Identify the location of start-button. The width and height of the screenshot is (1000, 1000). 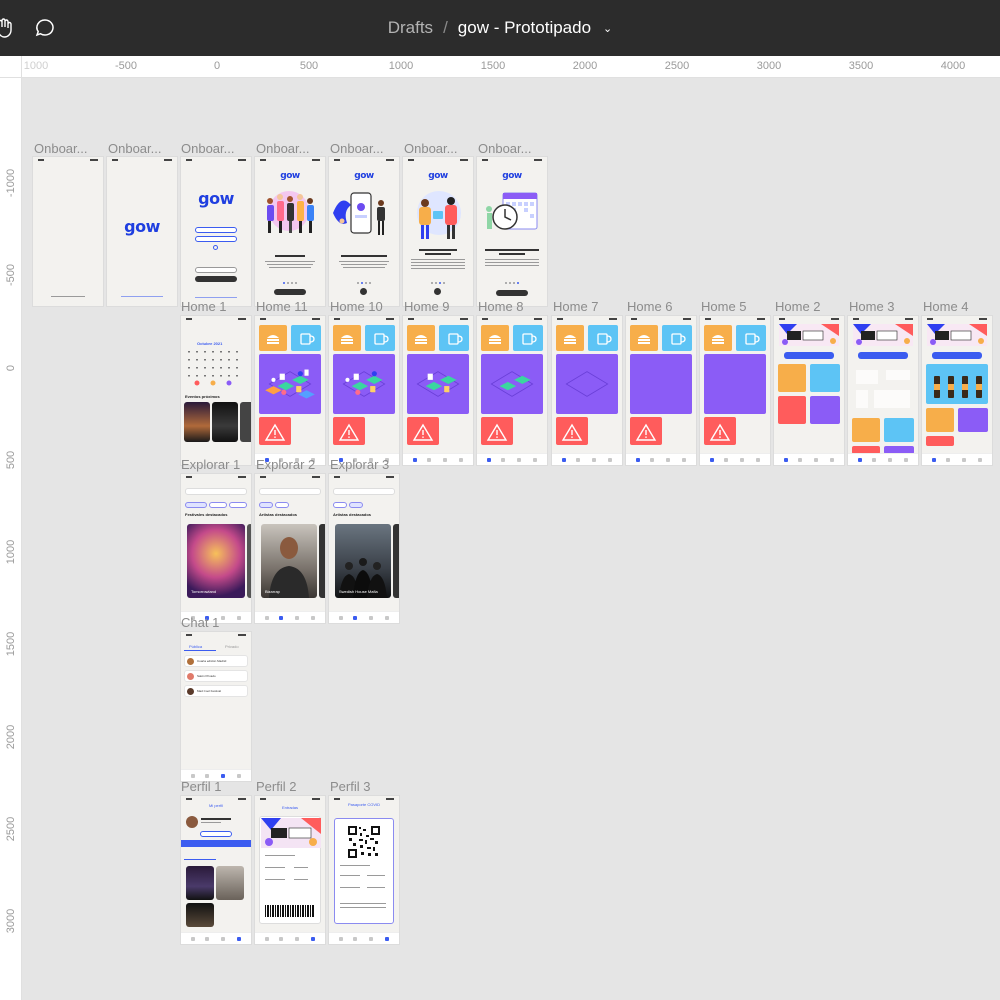
(290, 292).